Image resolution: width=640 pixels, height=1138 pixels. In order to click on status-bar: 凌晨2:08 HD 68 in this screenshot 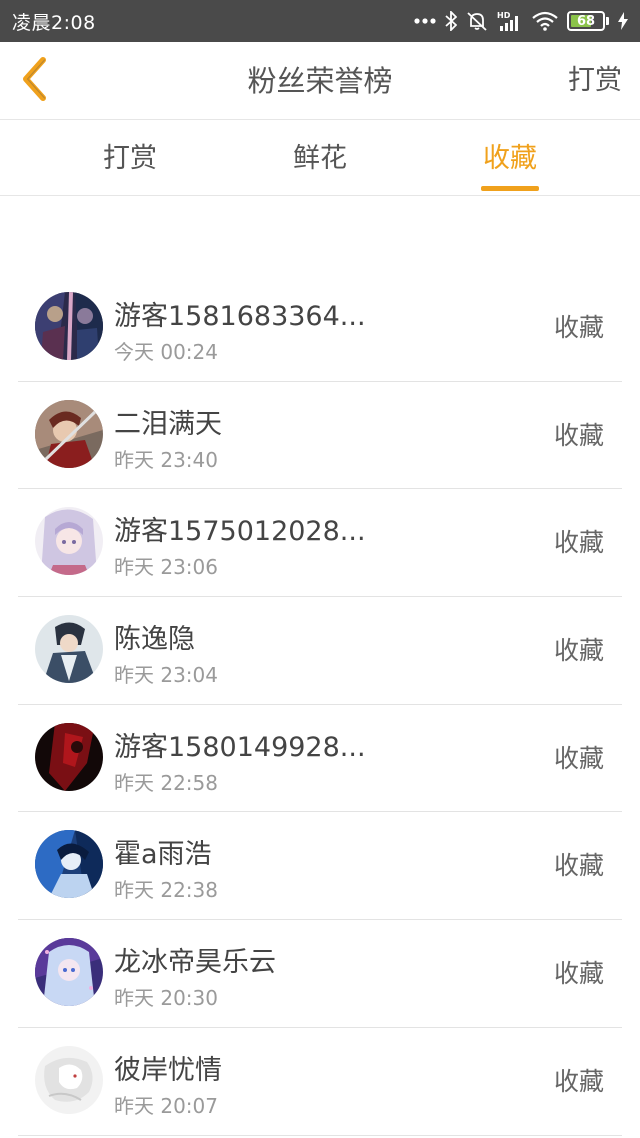, I will do `click(320, 21)`.